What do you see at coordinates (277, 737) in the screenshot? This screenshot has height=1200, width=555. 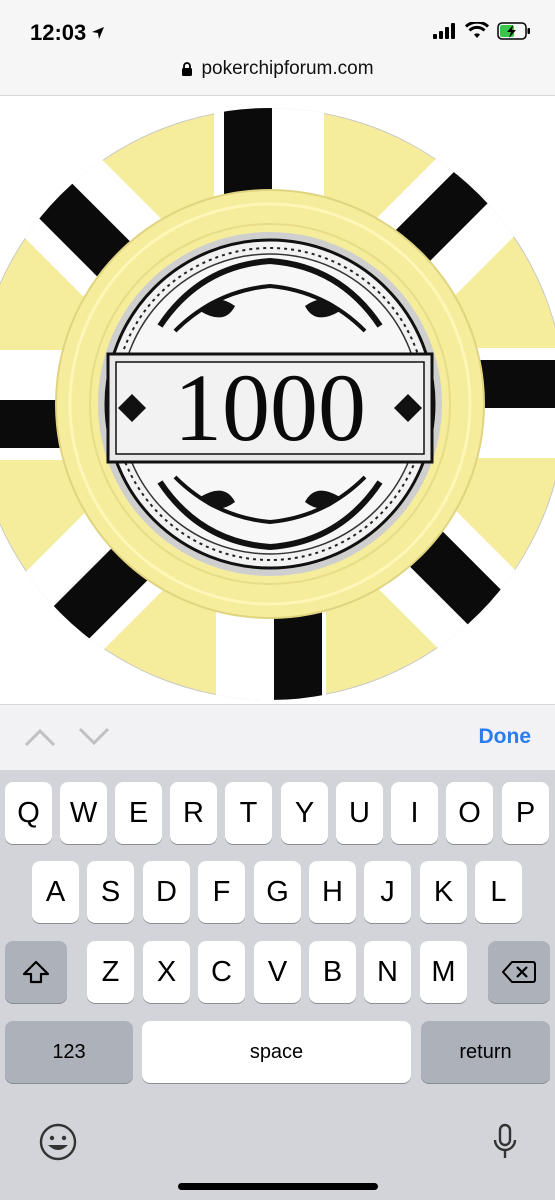 I see `keyboard-accessory-bar: Done` at bounding box center [277, 737].